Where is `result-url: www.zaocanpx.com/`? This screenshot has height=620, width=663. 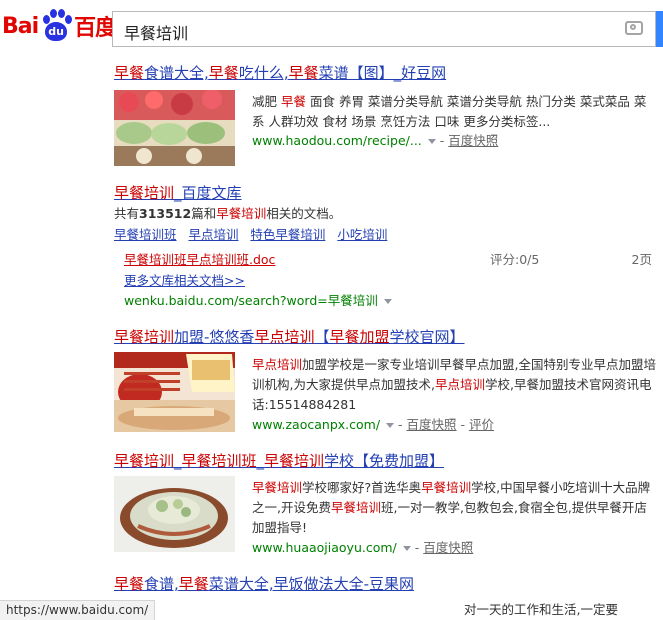
result-url: www.zaocanpx.com/ is located at coordinates (316, 424).